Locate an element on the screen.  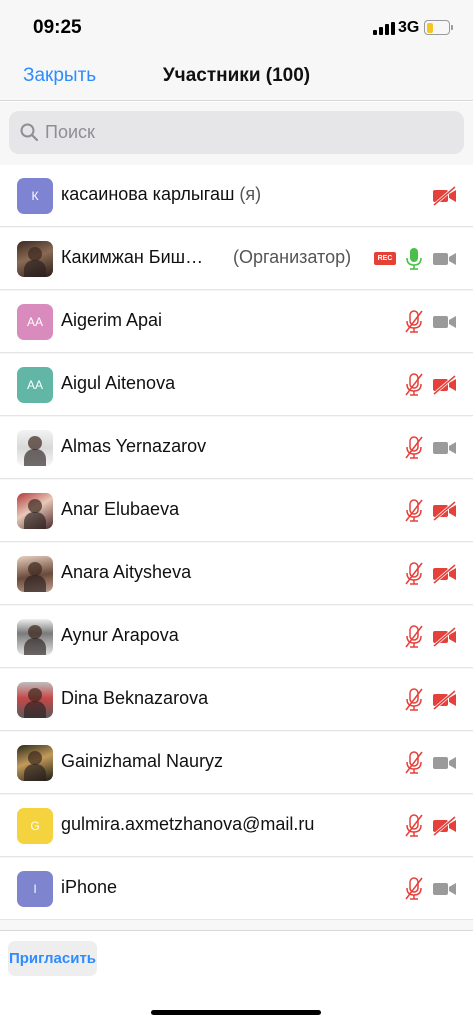
participant-row: Anara Aitysheva is located at coordinates (236, 574).